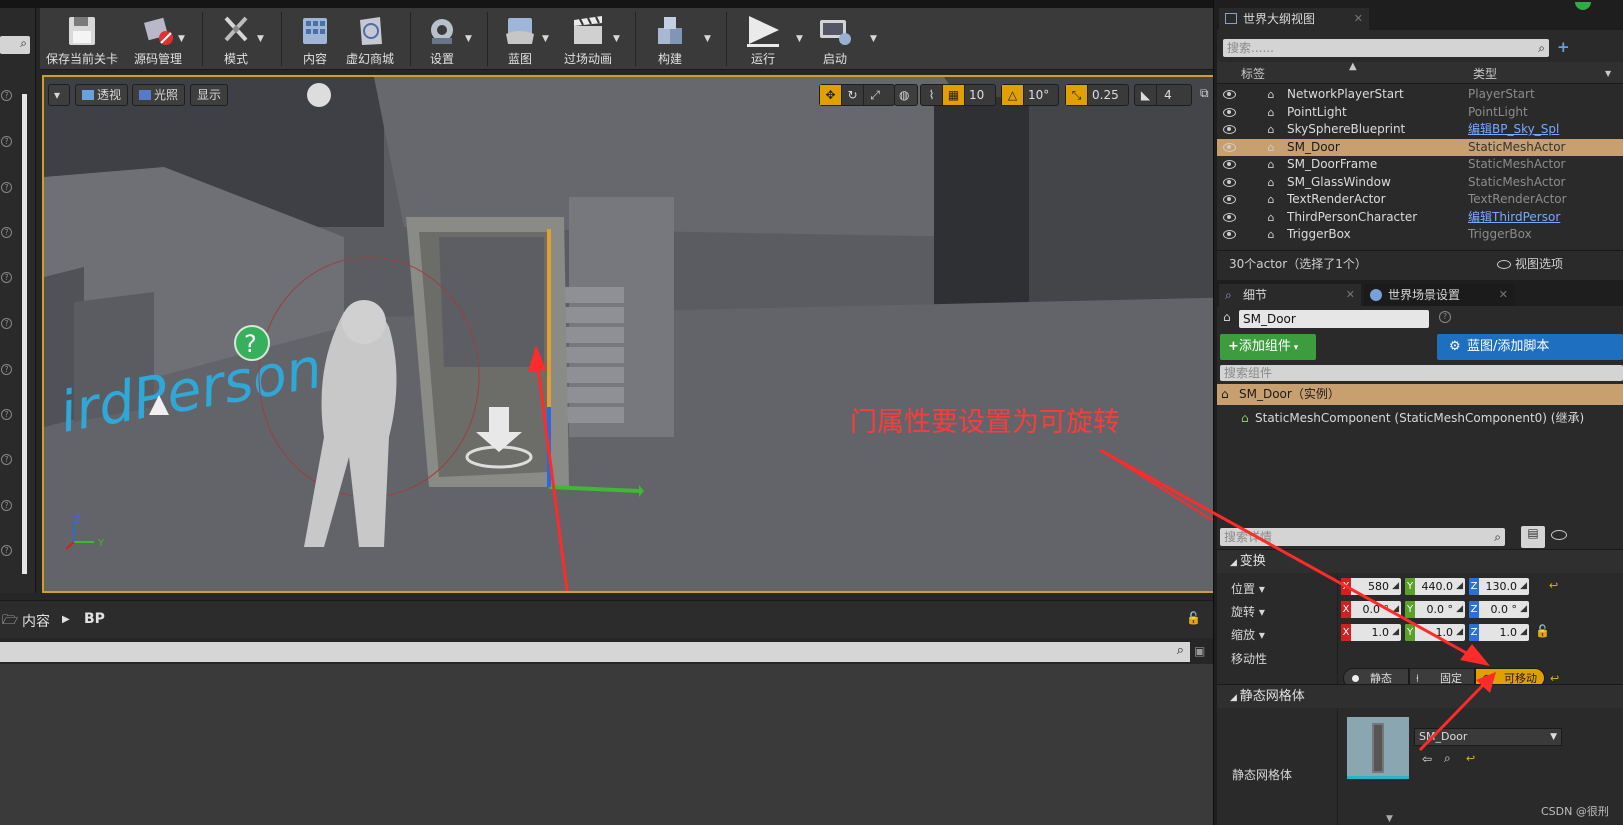  Describe the element at coordinates (1485, 73) in the screenshot. I see `column-type: 类型` at that location.